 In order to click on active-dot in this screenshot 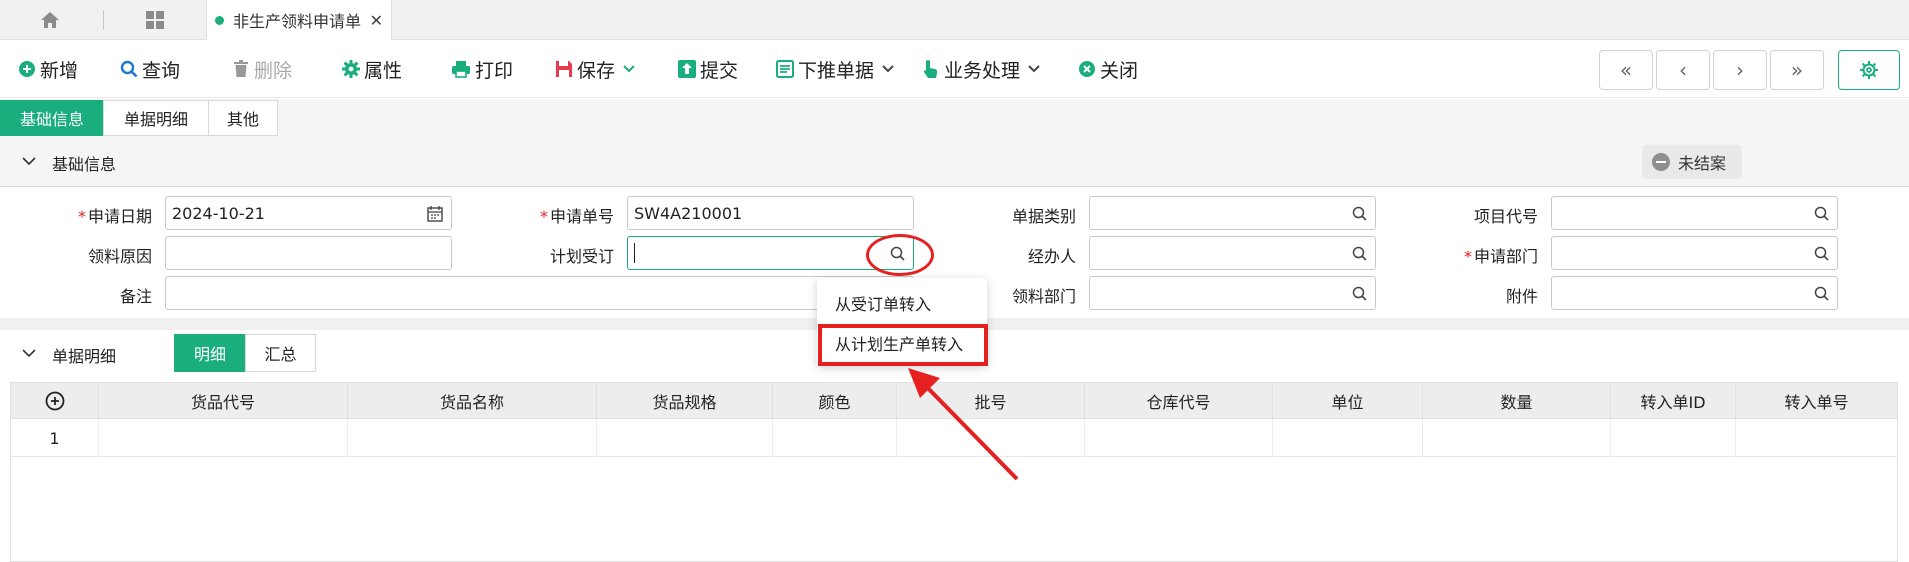, I will do `click(219, 20)`.